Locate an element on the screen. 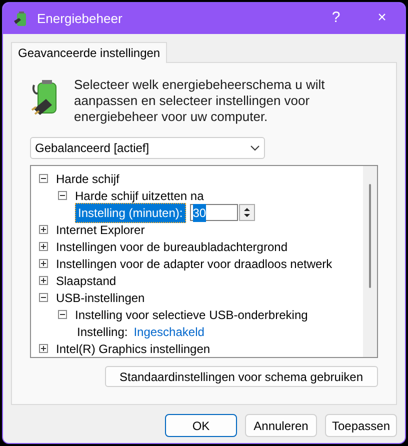  tree-item: Harde schijf is located at coordinates (88, 179).